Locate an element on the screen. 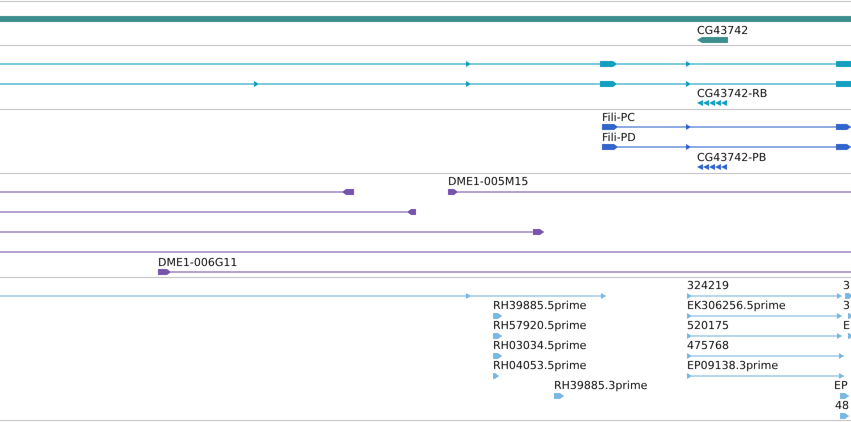  feature-label: EP09138.3prime is located at coordinates (732, 365).